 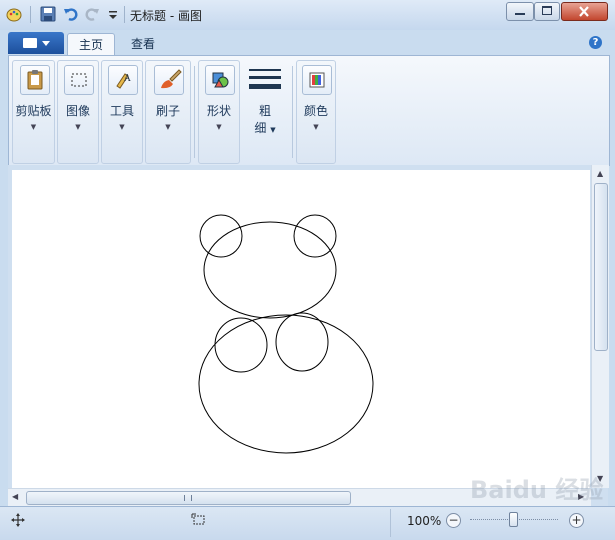 What do you see at coordinates (270, 270) in the screenshot?
I see `head-circle` at bounding box center [270, 270].